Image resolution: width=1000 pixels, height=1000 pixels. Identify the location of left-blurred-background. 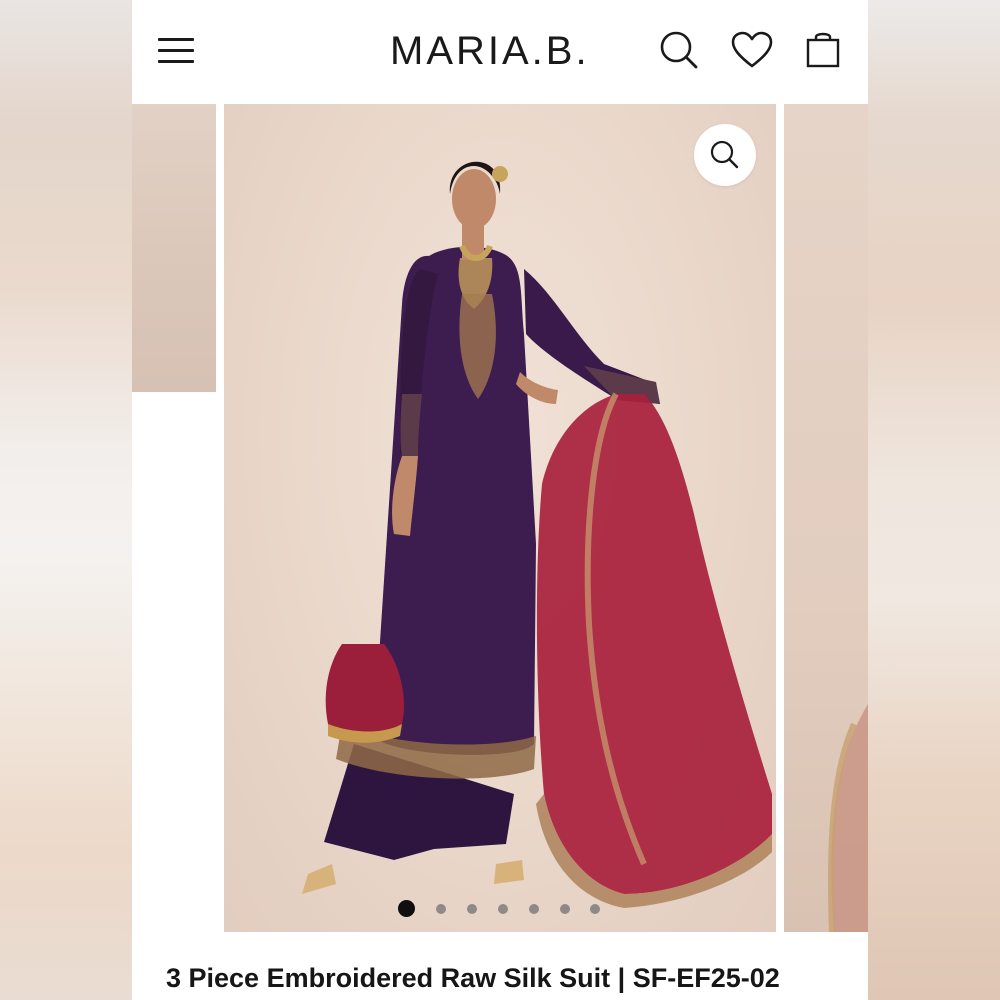
(66, 500).